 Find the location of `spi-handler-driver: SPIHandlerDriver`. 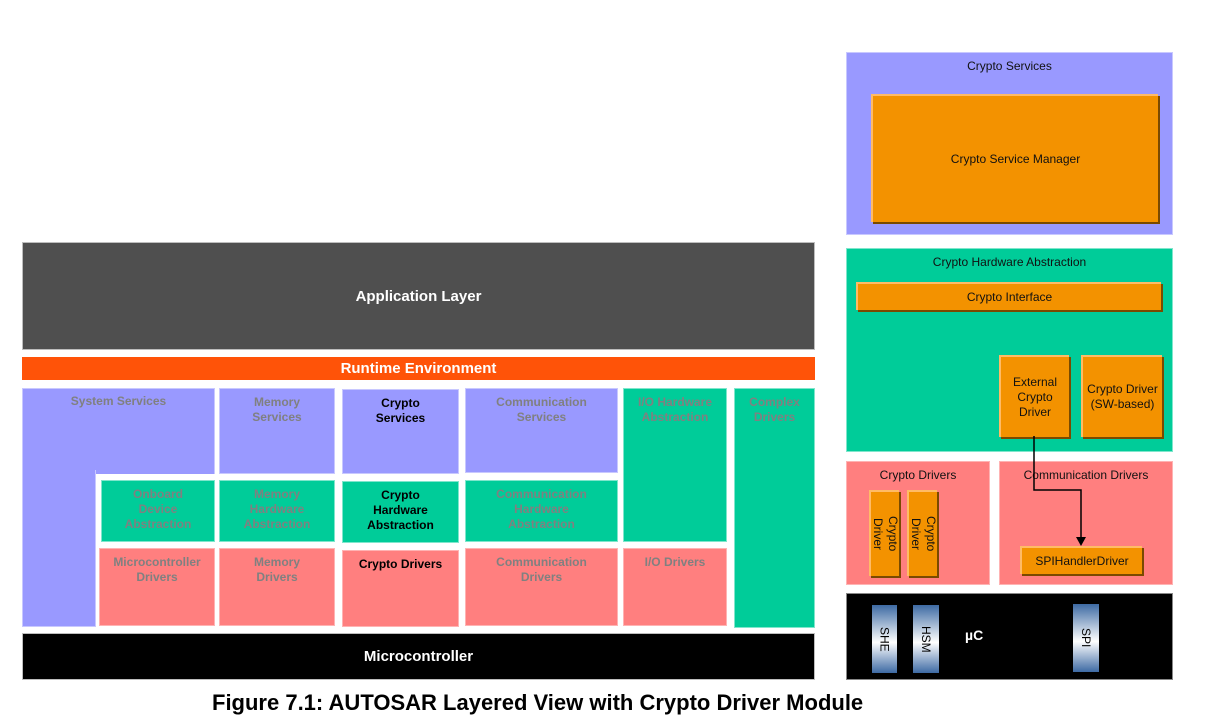

spi-handler-driver: SPIHandlerDriver is located at coordinates (1081, 560).